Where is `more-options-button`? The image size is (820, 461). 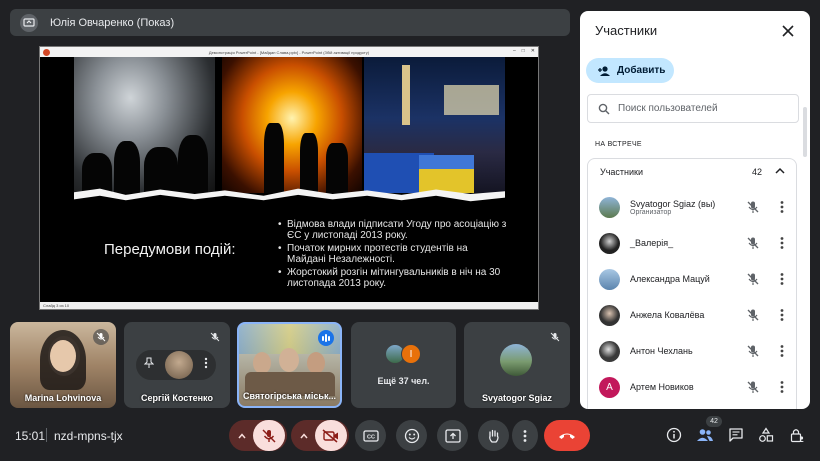 more-options-button is located at coordinates (525, 435).